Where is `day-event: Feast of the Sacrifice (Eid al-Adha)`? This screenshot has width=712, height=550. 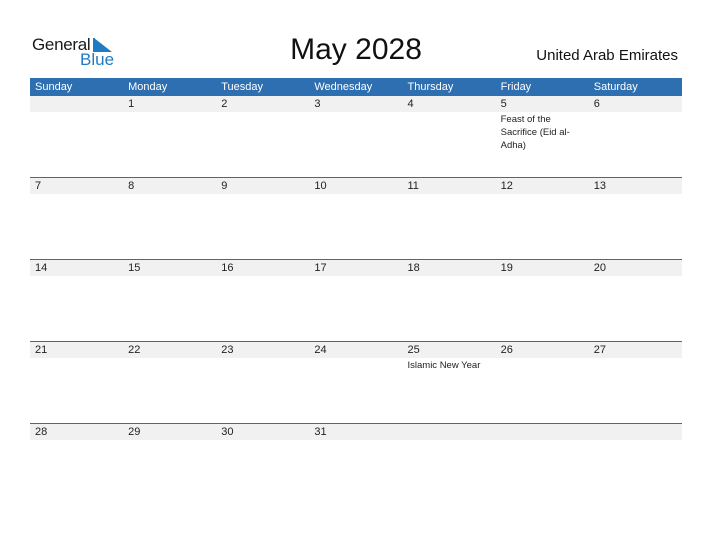 day-event: Feast of the Sacrifice (Eid al-Adha) is located at coordinates (535, 132).